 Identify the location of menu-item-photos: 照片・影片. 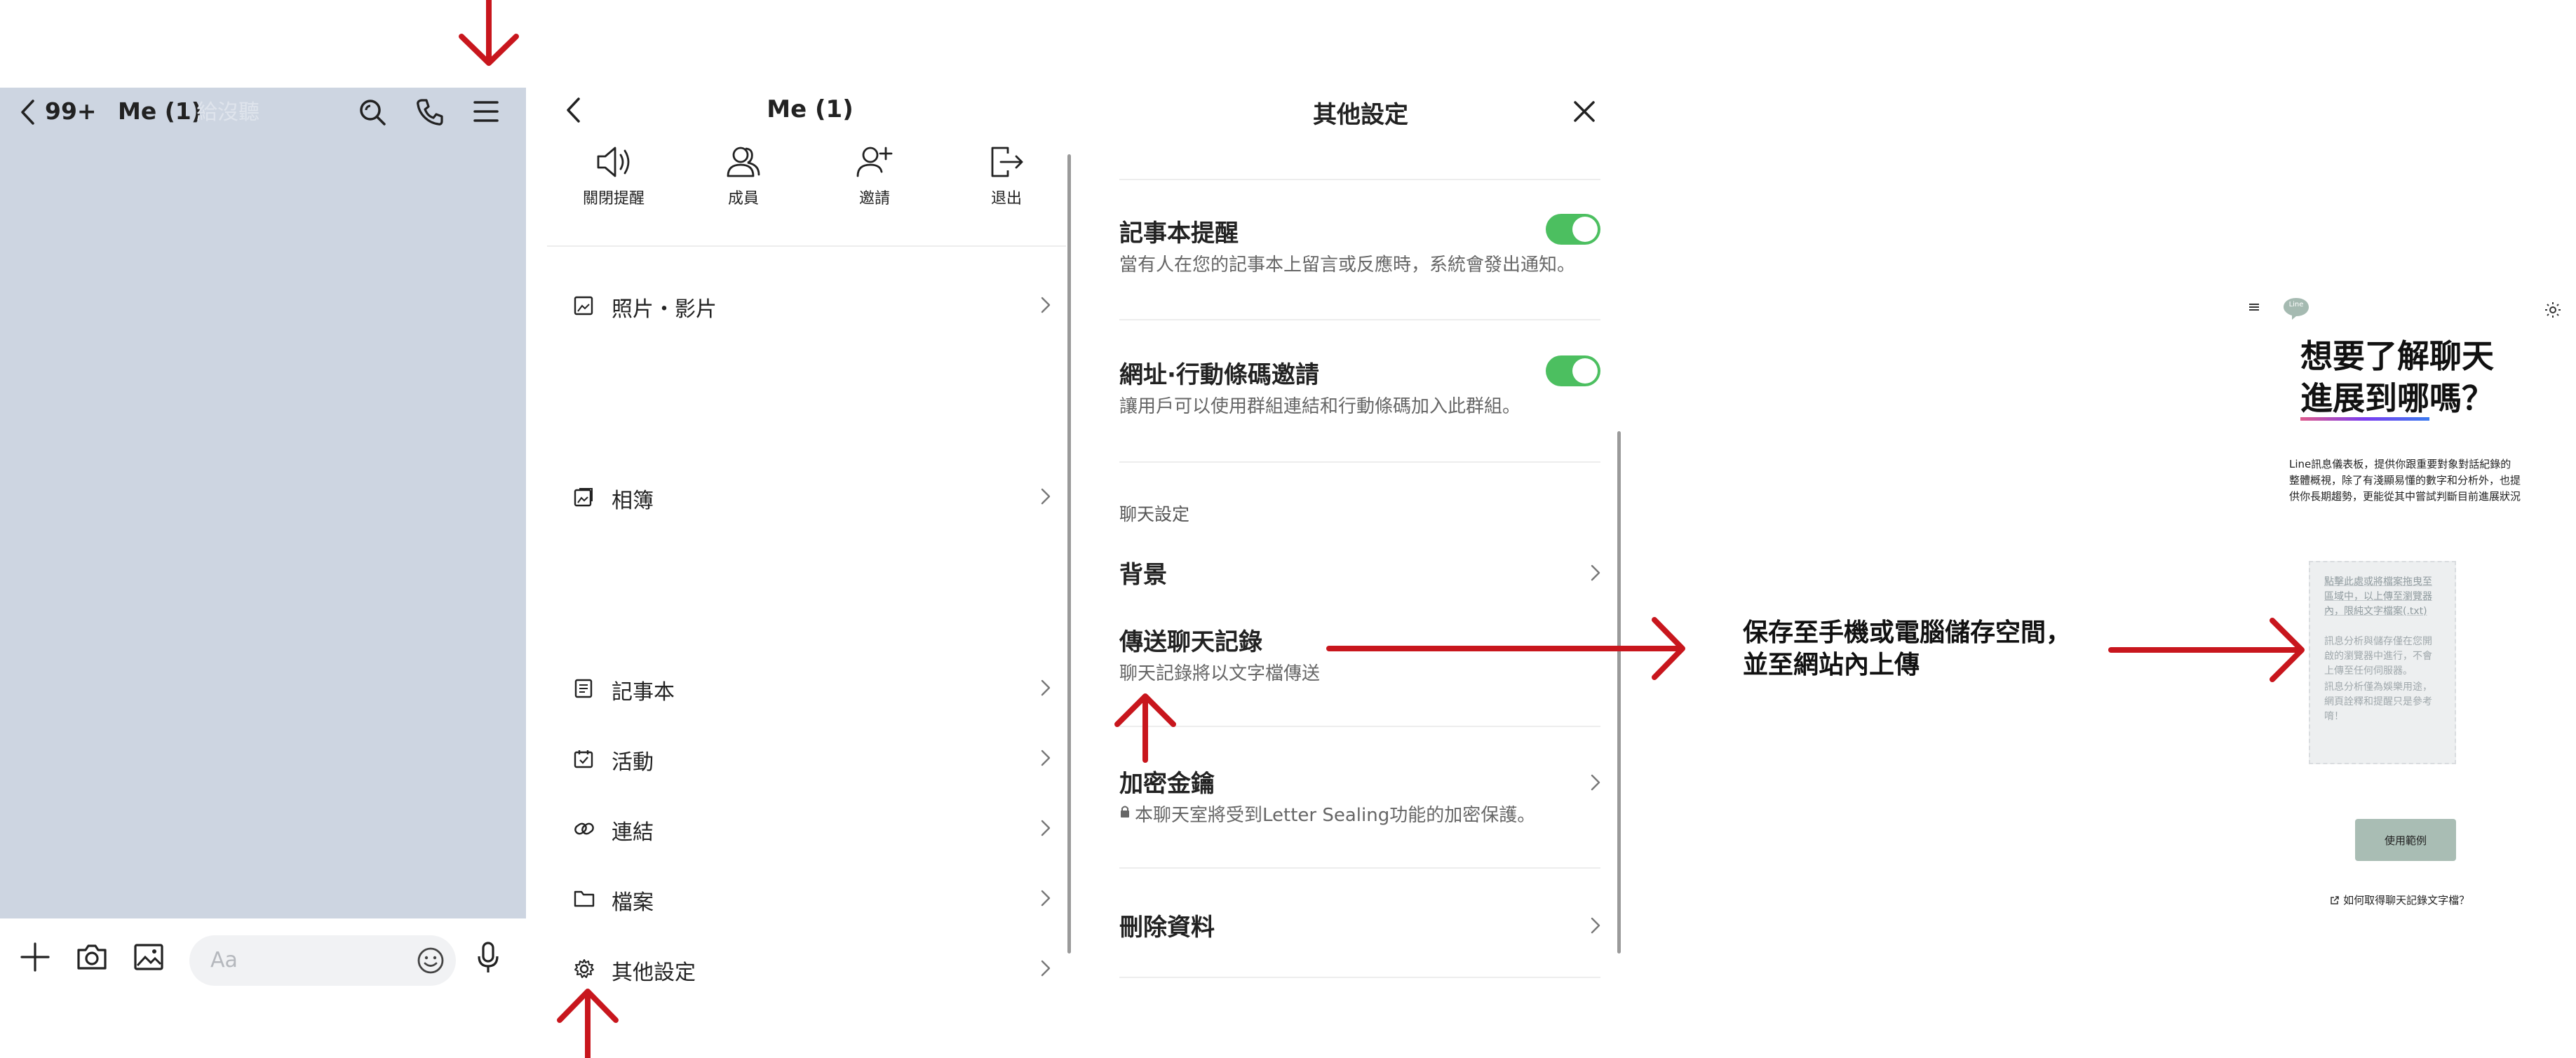
(812, 305).